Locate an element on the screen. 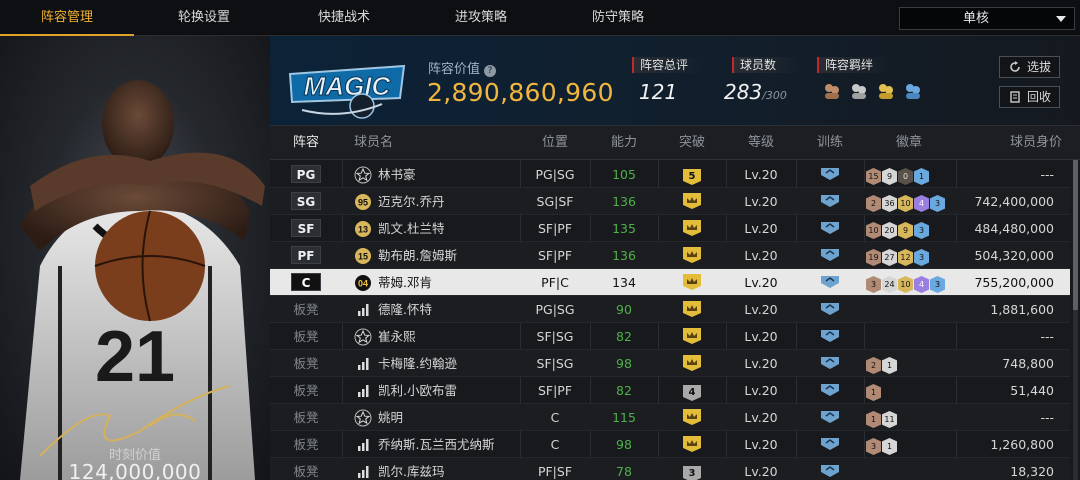 This screenshot has width=1080, height=480. table-row: 板凳 乔纳斯.瓦兰西尤纳斯 C 98 Lv.20 3 1 1,260,800 is located at coordinates (670, 444).